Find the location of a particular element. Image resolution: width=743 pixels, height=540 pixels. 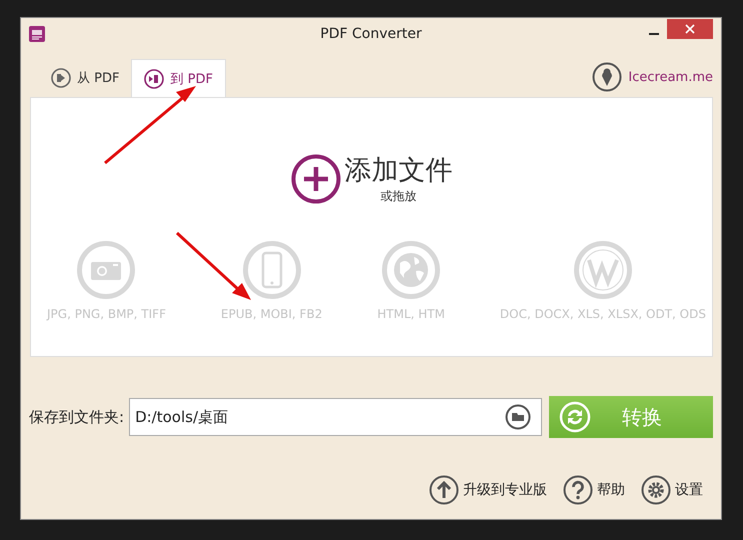

refresh-icon is located at coordinates (575, 417).